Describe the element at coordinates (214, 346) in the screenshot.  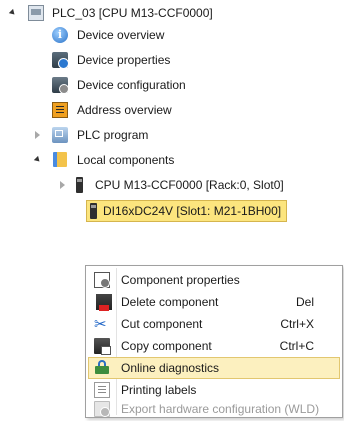
I see `menu-item-copy-component: Copy component Ctrl+C` at that location.